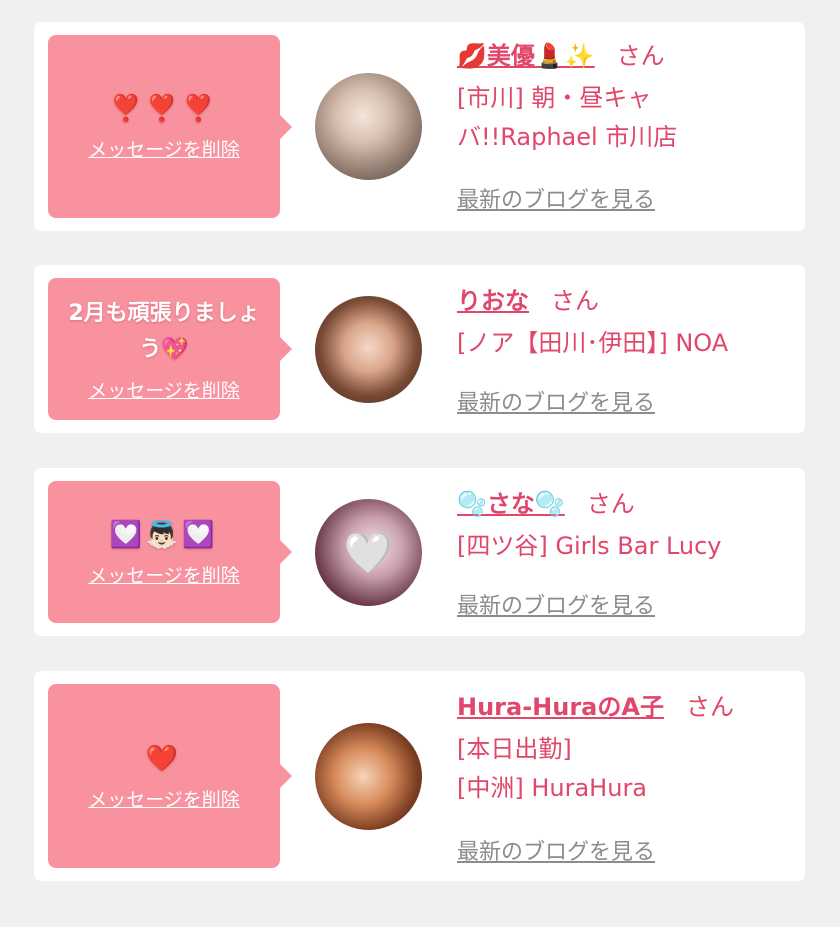  I want to click on shop-info: [ノア【田川･伊田】] NOA, so click(624, 343).